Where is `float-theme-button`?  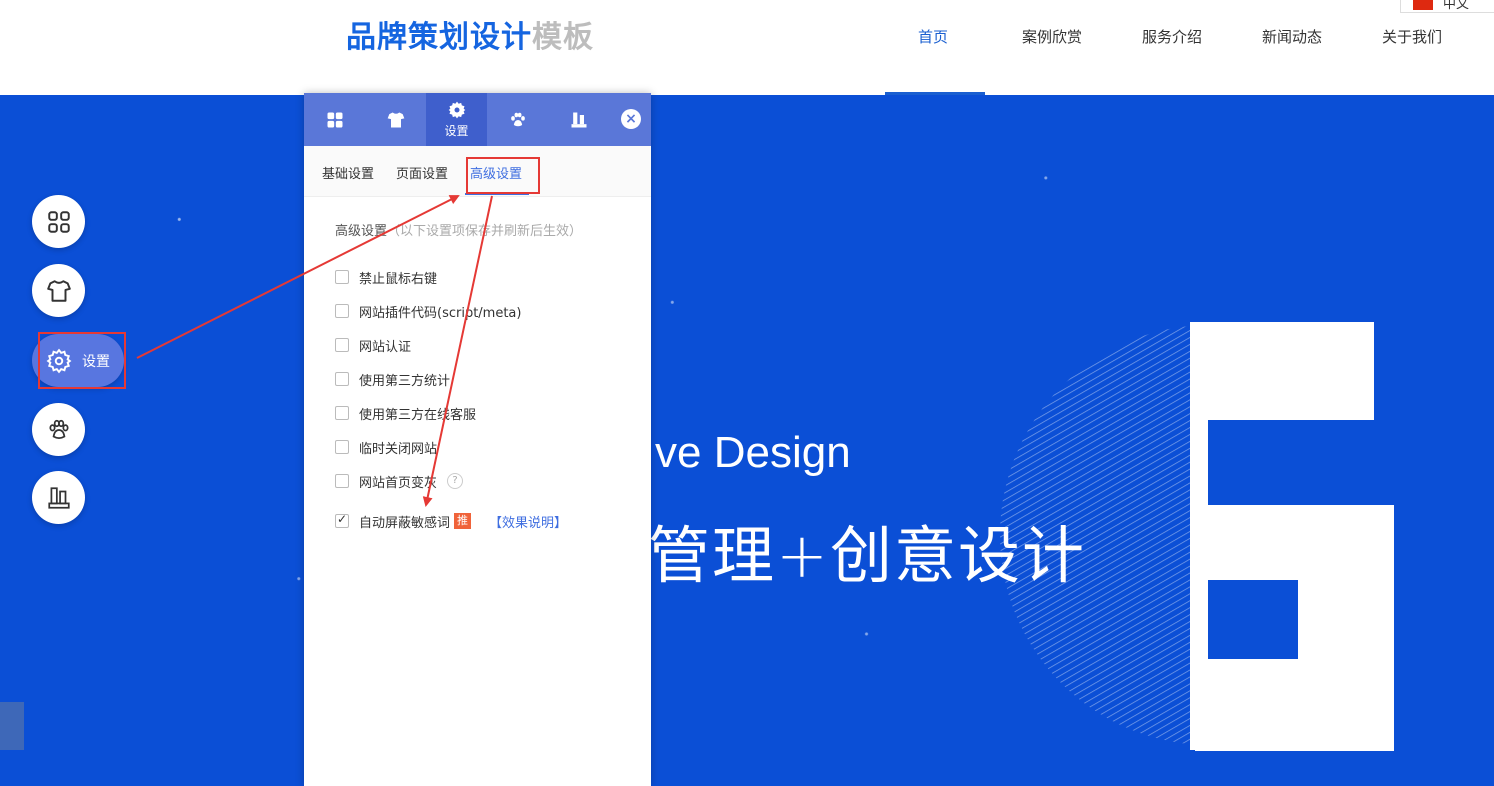 float-theme-button is located at coordinates (58, 290).